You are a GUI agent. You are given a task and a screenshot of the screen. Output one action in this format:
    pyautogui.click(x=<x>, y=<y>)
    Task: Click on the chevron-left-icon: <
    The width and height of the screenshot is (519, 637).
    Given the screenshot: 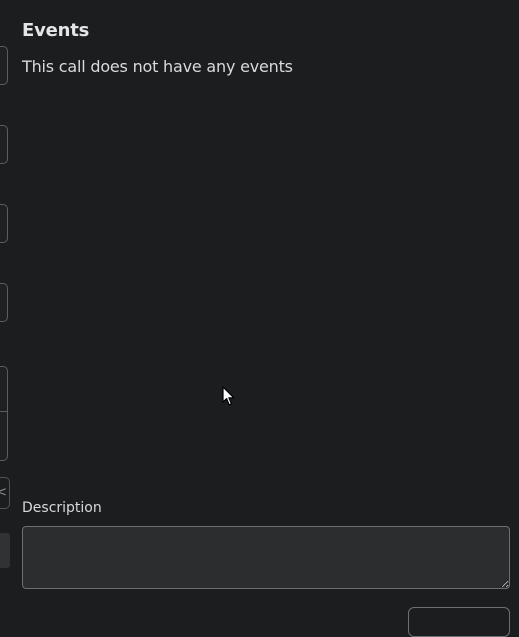 What is the action you would take?
    pyautogui.click(x=3, y=492)
    